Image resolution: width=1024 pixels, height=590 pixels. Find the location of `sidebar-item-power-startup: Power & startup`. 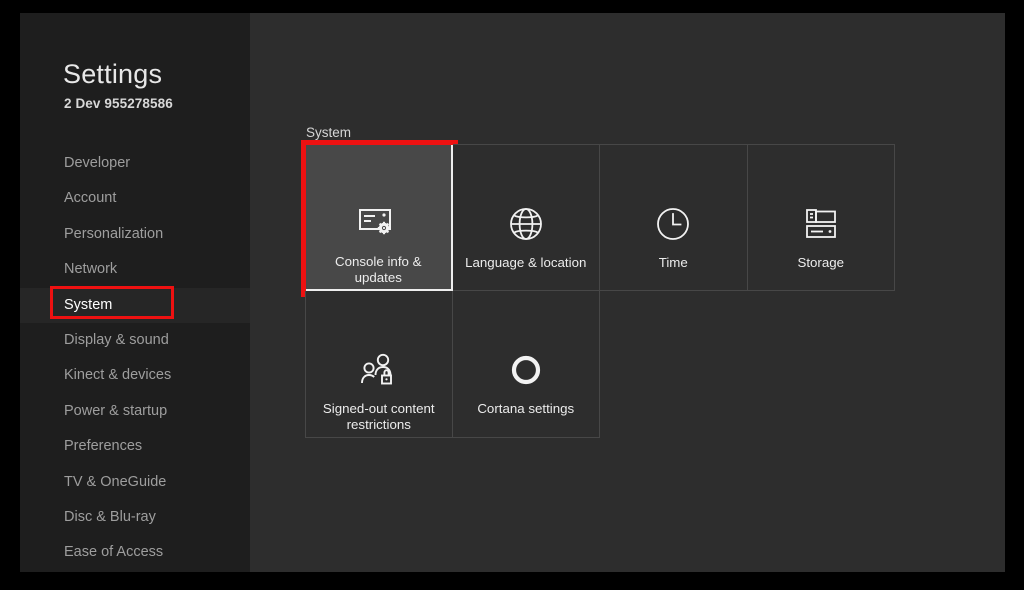

sidebar-item-power-startup: Power & startup is located at coordinates (135, 411).